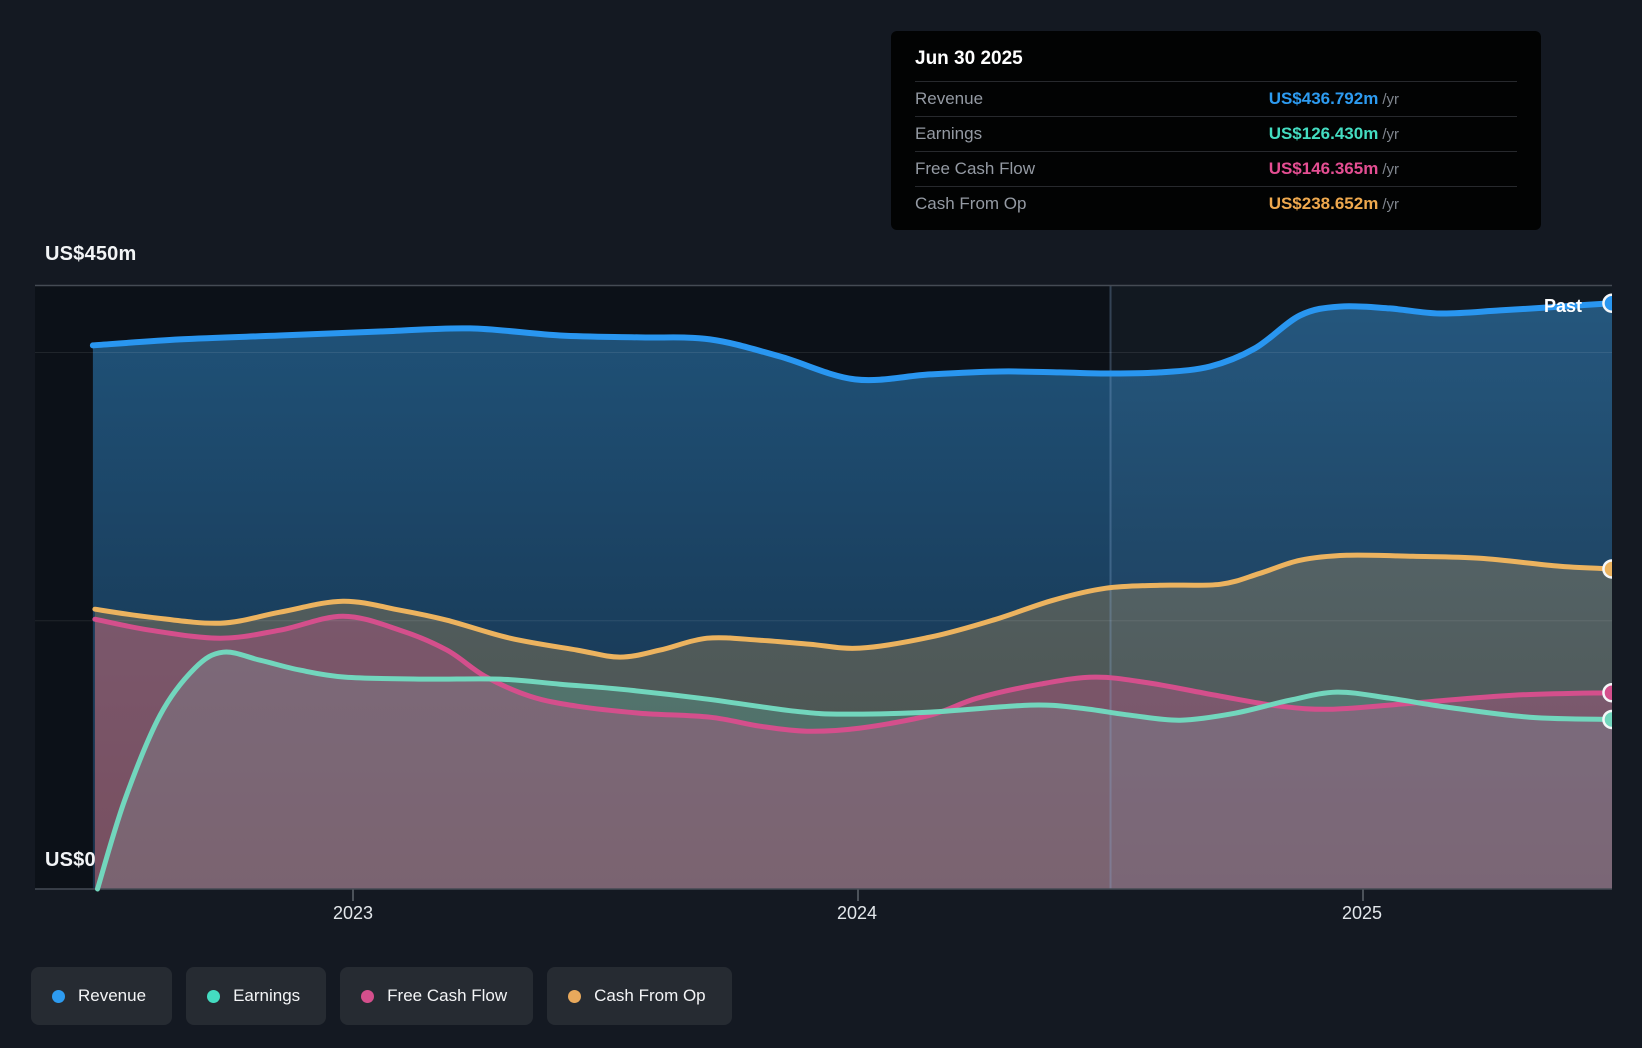  What do you see at coordinates (70, 860) in the screenshot?
I see `y-axis-label-zero: US$0` at bounding box center [70, 860].